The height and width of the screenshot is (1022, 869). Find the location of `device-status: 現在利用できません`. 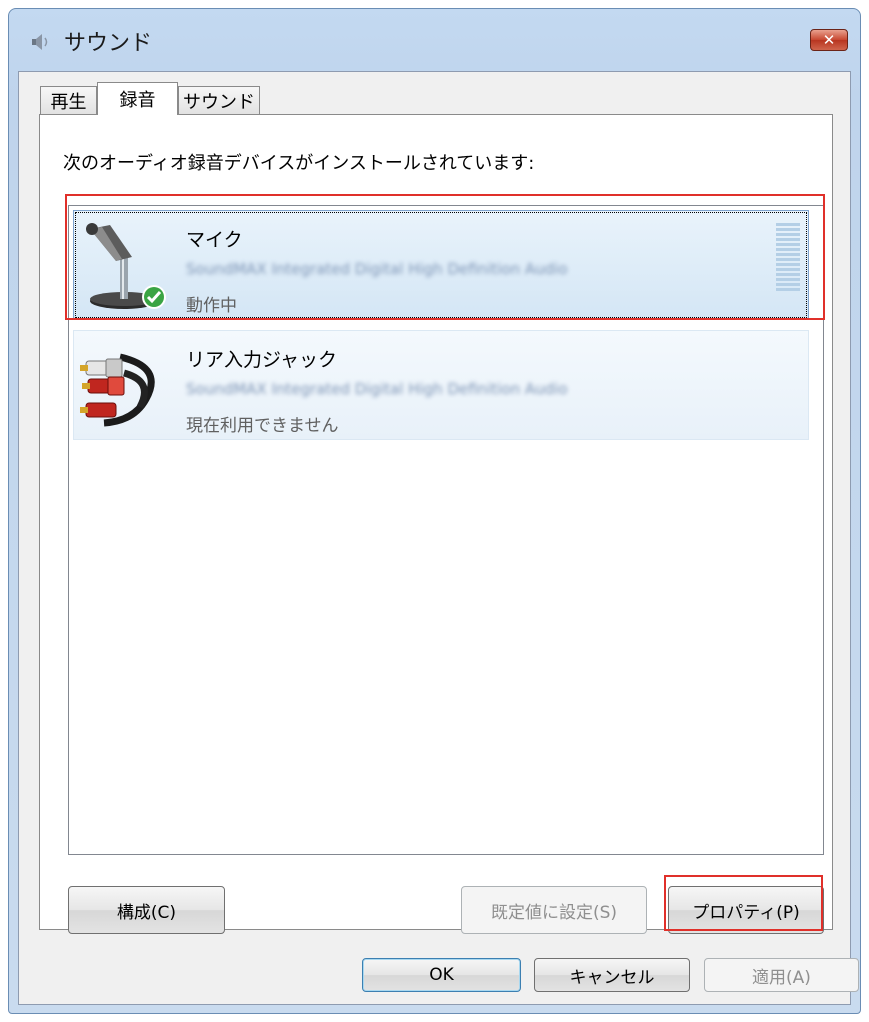

device-status: 現在利用できません is located at coordinates (262, 426).